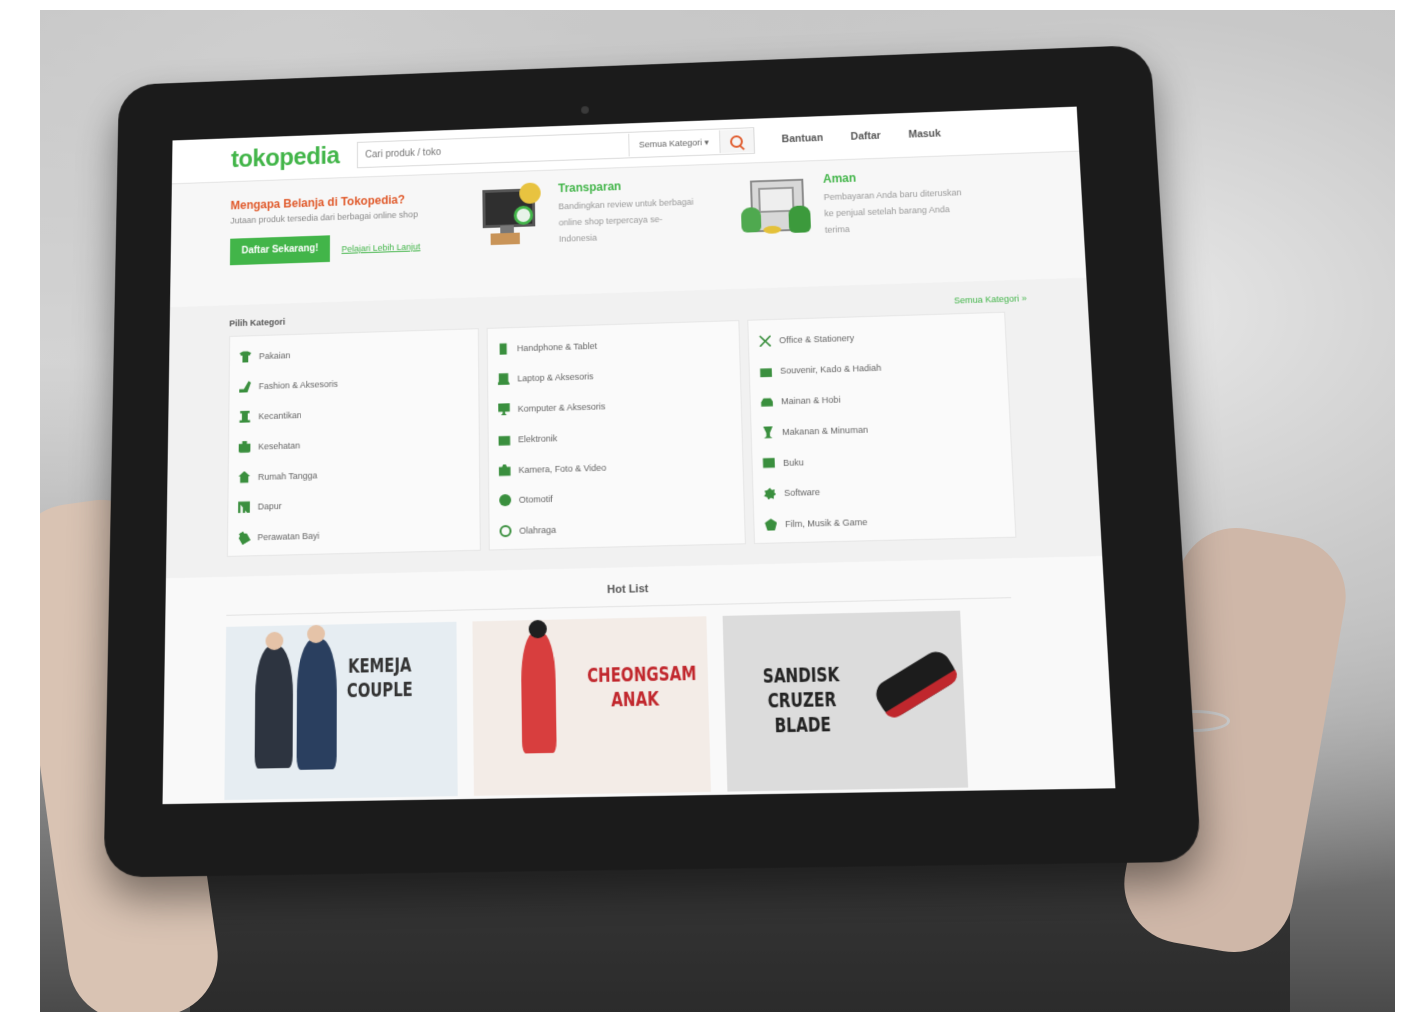 This screenshot has height=1012, width=1415. Describe the element at coordinates (990, 299) in the screenshot. I see `all-categories-link: Semua Kategori »` at that location.